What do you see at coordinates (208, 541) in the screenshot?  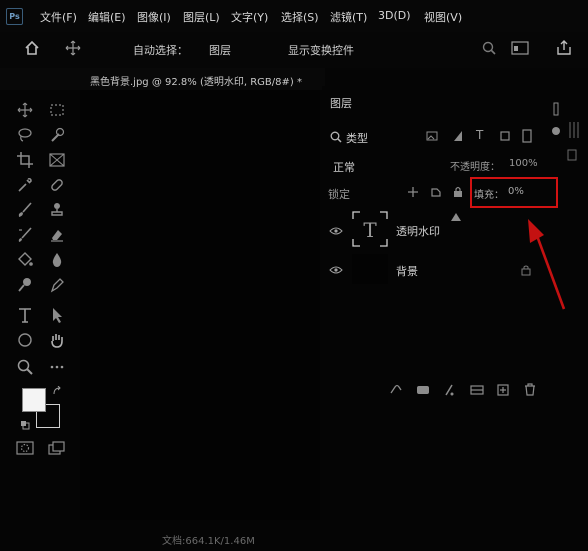 I see `document-size-status: 文档:664.1K/1.46M` at bounding box center [208, 541].